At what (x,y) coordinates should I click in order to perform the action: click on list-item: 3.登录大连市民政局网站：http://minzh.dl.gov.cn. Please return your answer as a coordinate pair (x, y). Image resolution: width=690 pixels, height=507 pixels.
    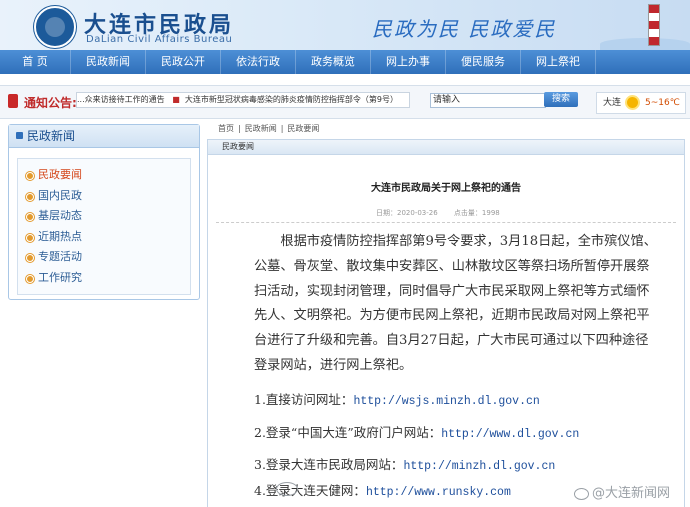
    Looking at the image, I should click on (404, 463).